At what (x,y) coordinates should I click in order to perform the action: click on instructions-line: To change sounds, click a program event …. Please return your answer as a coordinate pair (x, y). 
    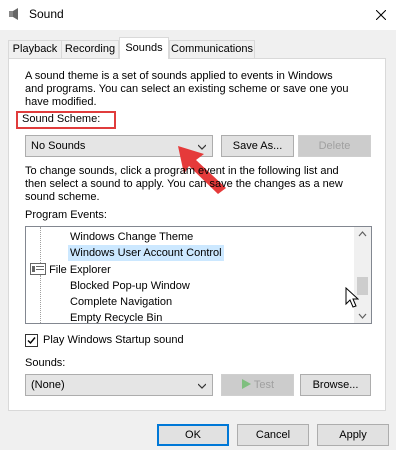
    Looking at the image, I should click on (182, 171).